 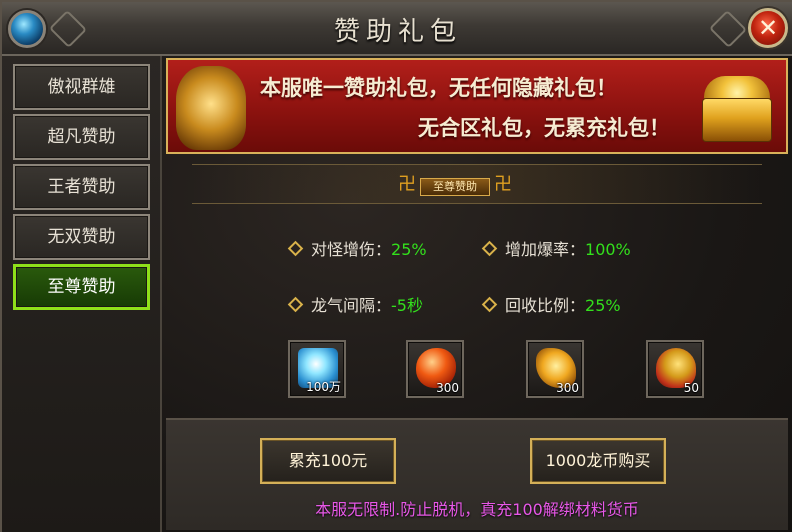 What do you see at coordinates (211, 108) in the screenshot?
I see `golden-dragon-icon` at bounding box center [211, 108].